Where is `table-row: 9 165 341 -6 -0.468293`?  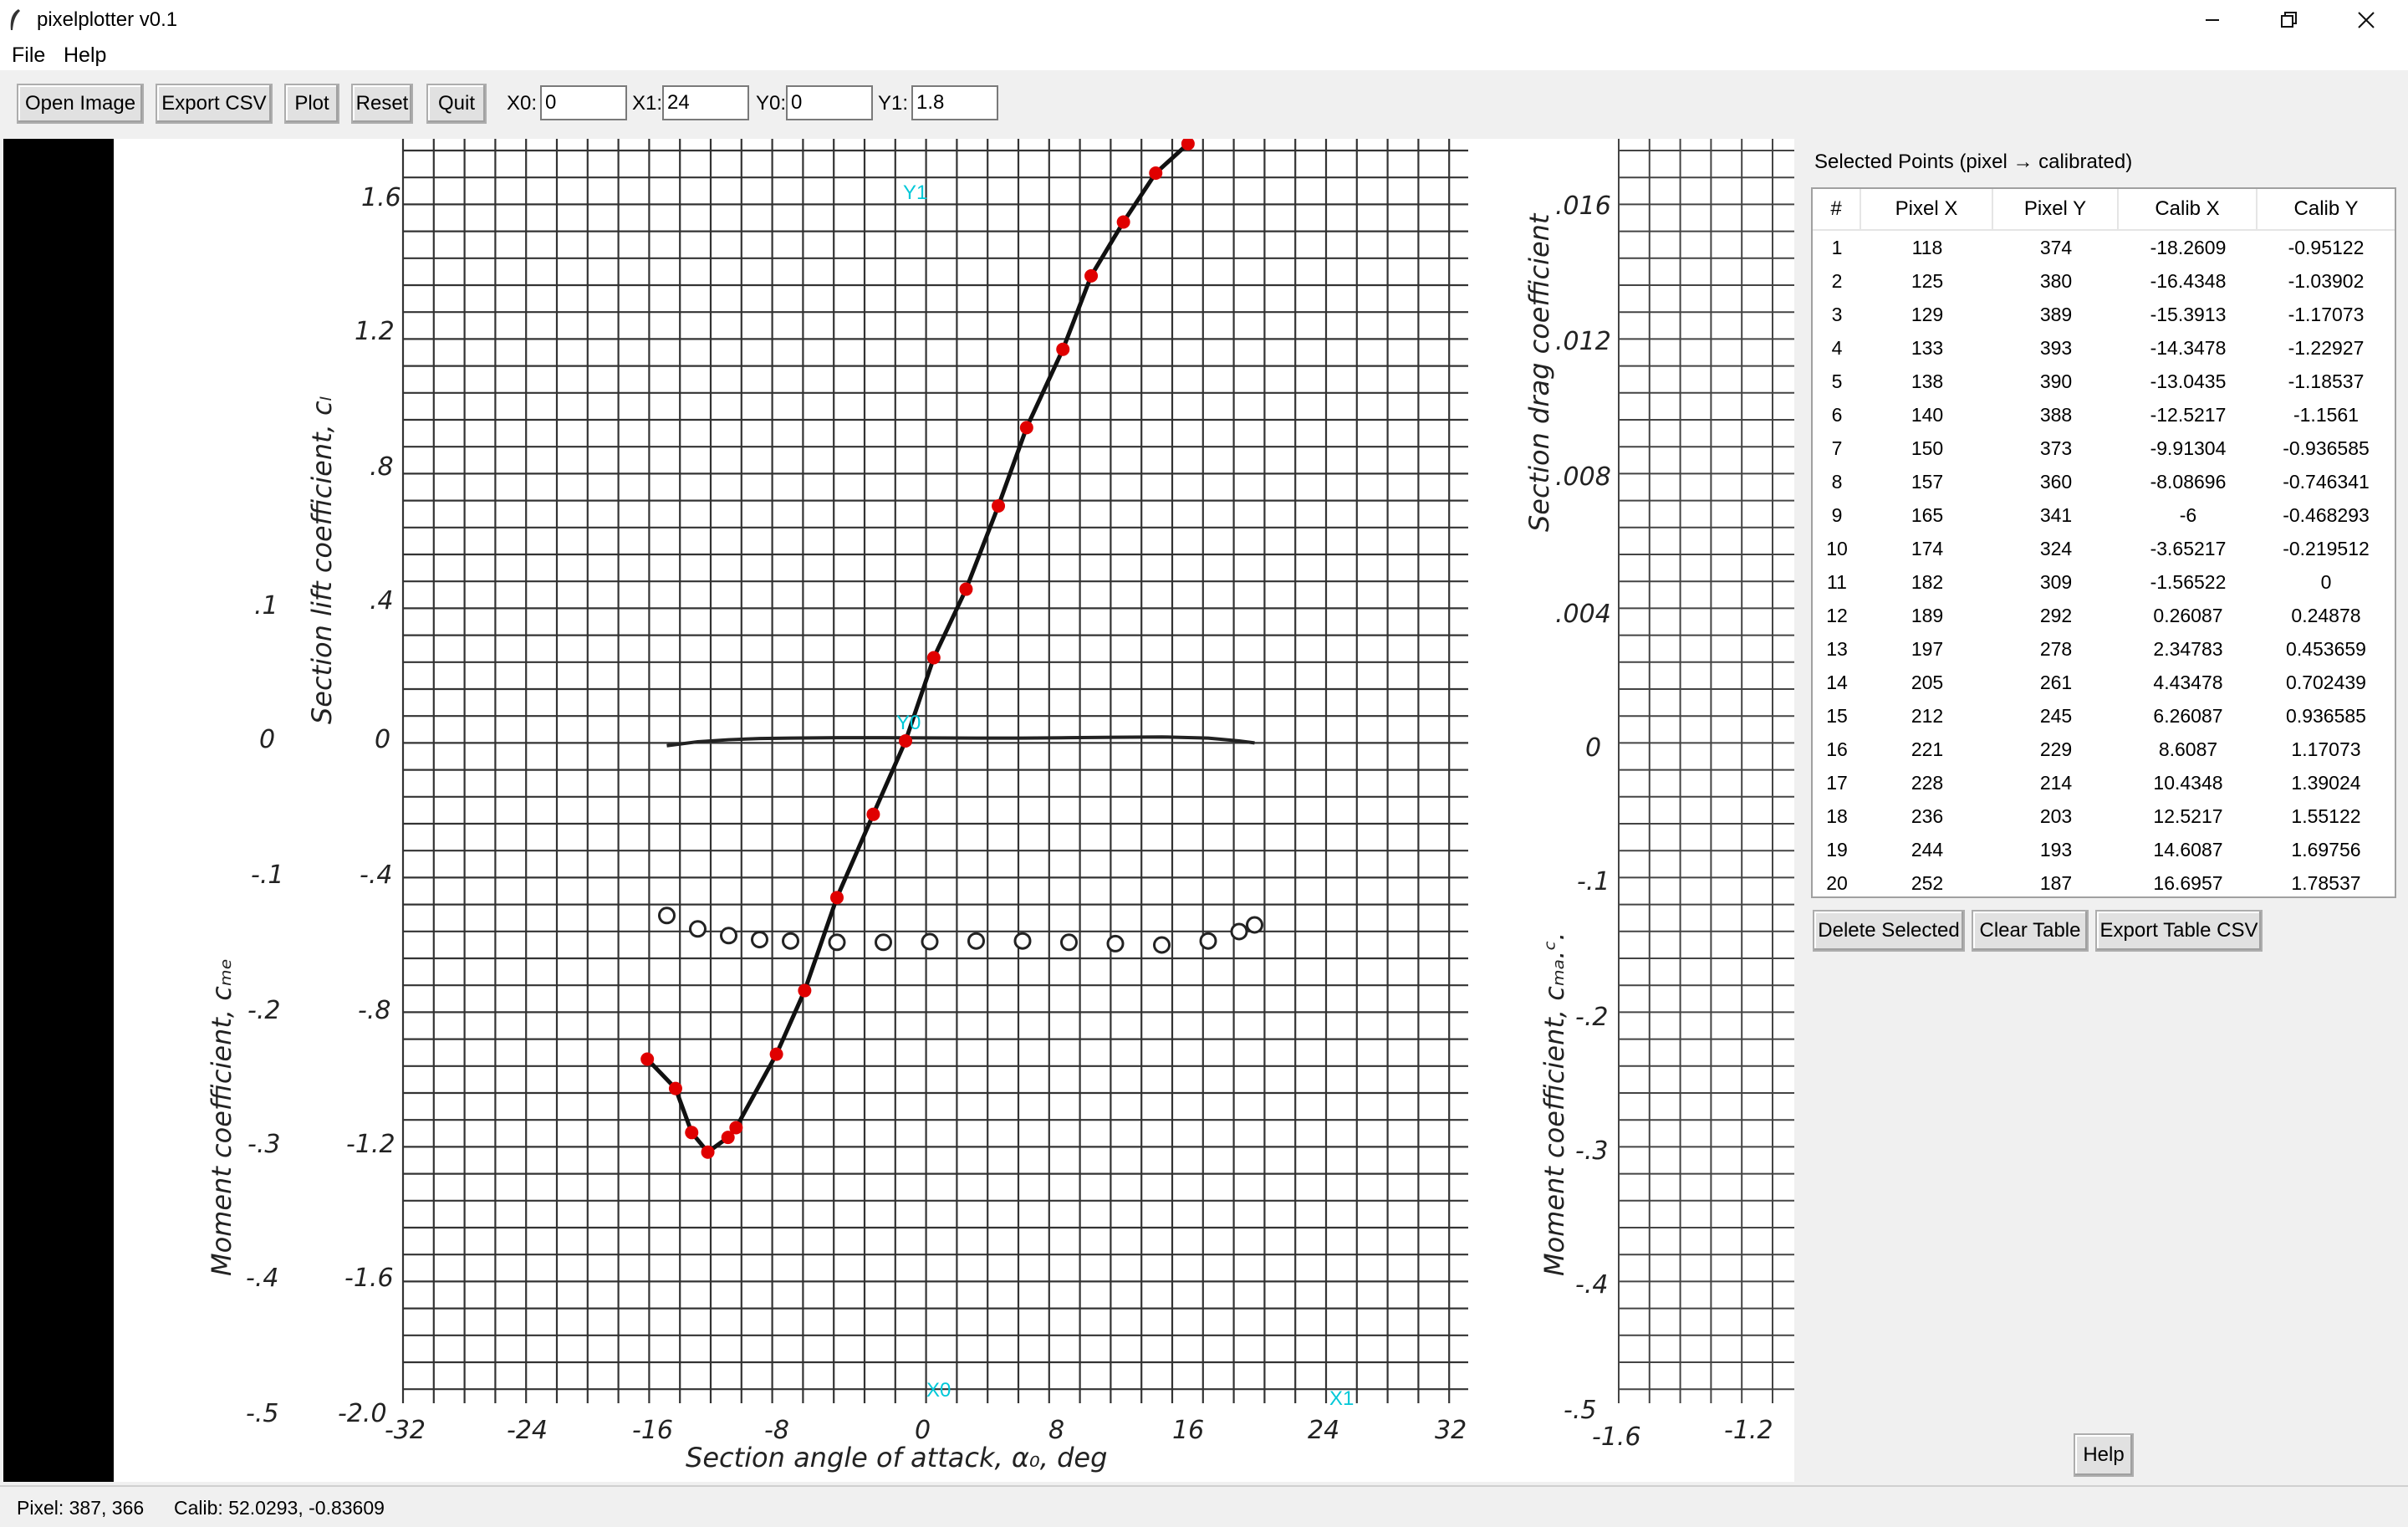 table-row: 9 165 341 -6 -0.468293 is located at coordinates (2104, 515).